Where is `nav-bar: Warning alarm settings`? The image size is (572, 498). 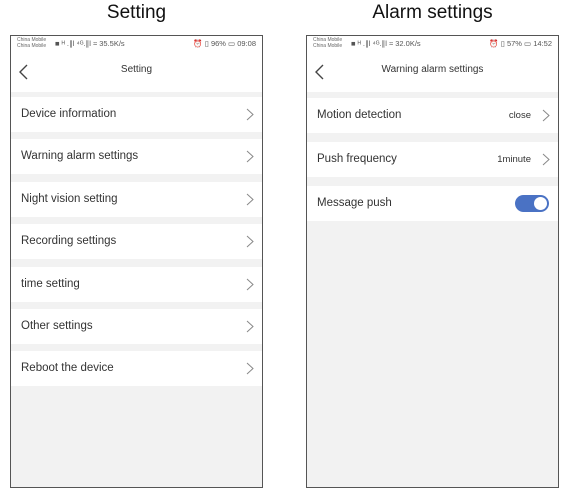 nav-bar: Warning alarm settings is located at coordinates (432, 72).